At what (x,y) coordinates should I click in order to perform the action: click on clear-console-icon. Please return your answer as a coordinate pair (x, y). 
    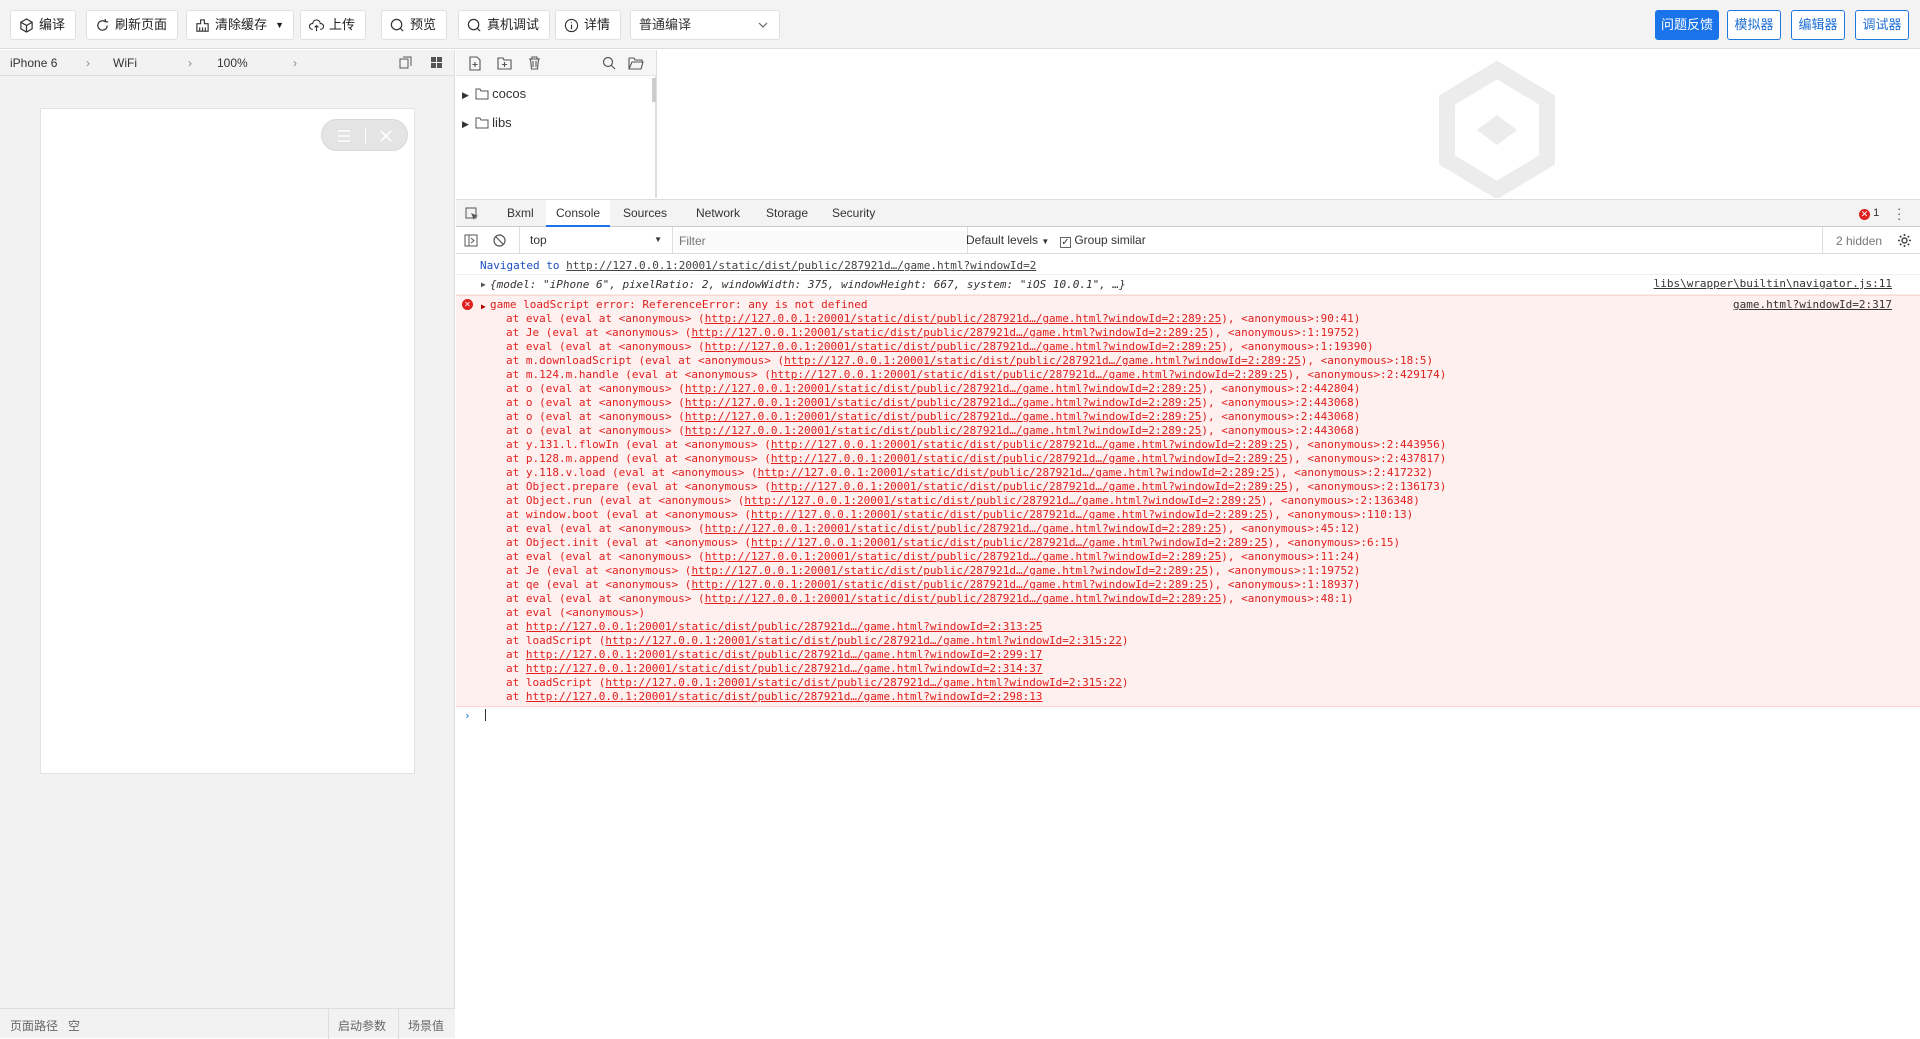
    Looking at the image, I should click on (499, 240).